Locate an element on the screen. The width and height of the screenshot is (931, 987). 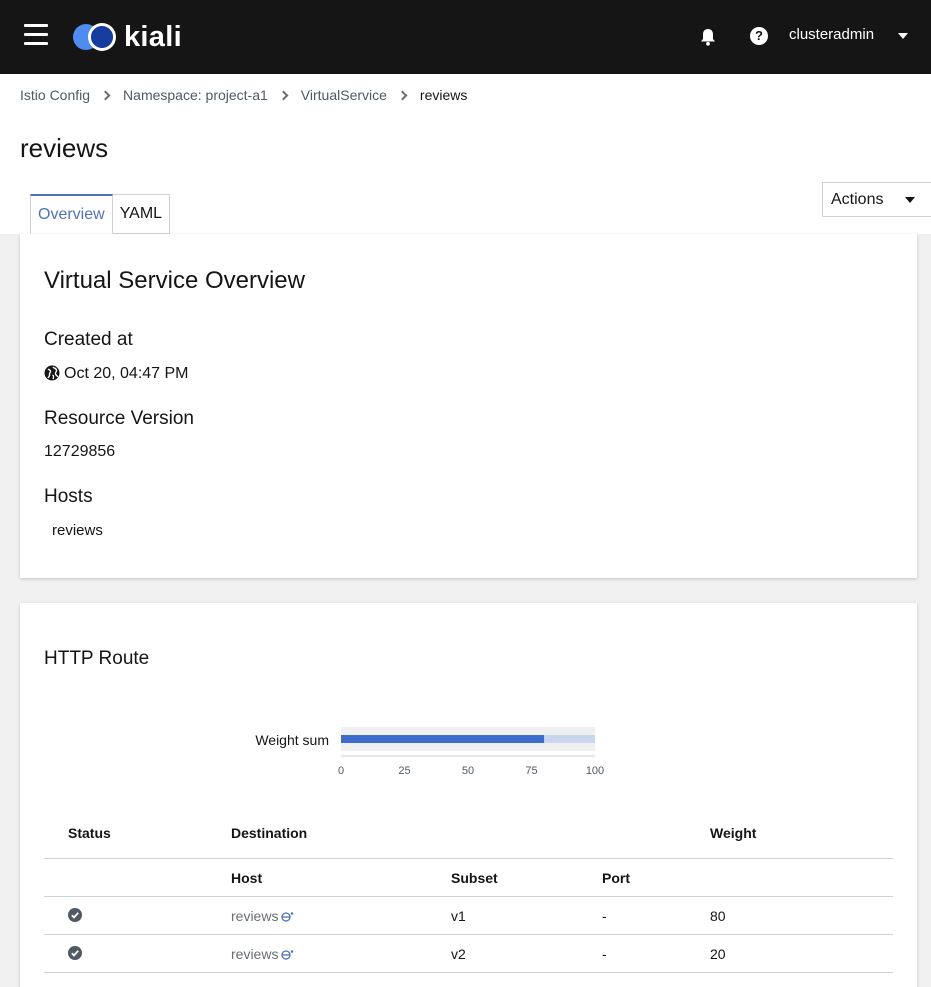
column-header-host: Host is located at coordinates (247, 878).